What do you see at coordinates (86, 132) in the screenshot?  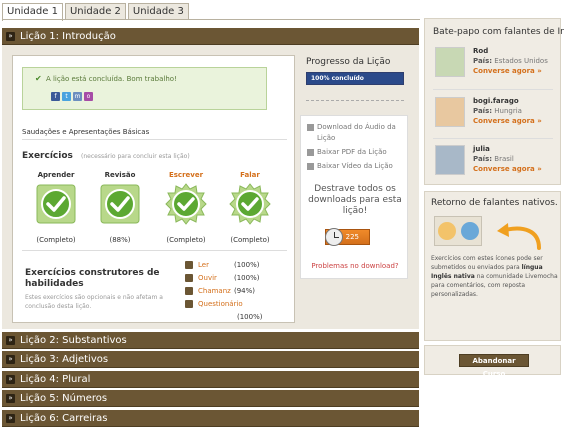 I see `lesson-title: Saudações e Apresentações Básicas` at bounding box center [86, 132].